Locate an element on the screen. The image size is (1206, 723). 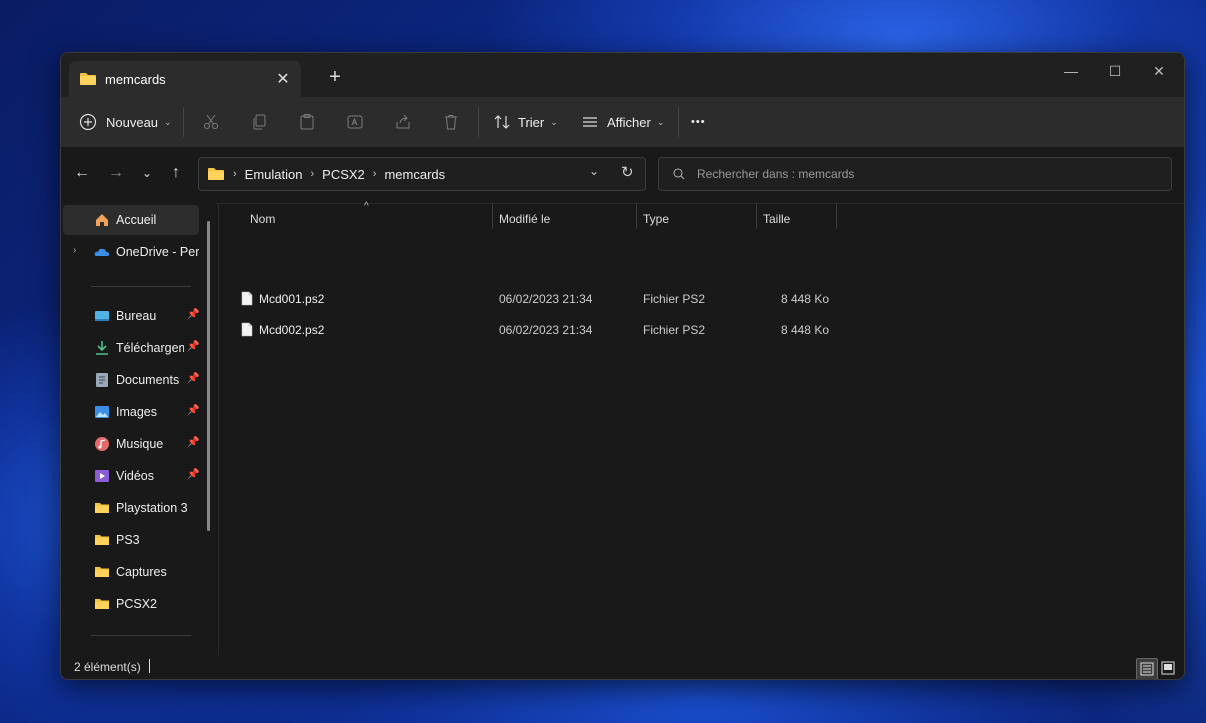
tab-memcards: memcards ✕ is located at coordinates (185, 79).